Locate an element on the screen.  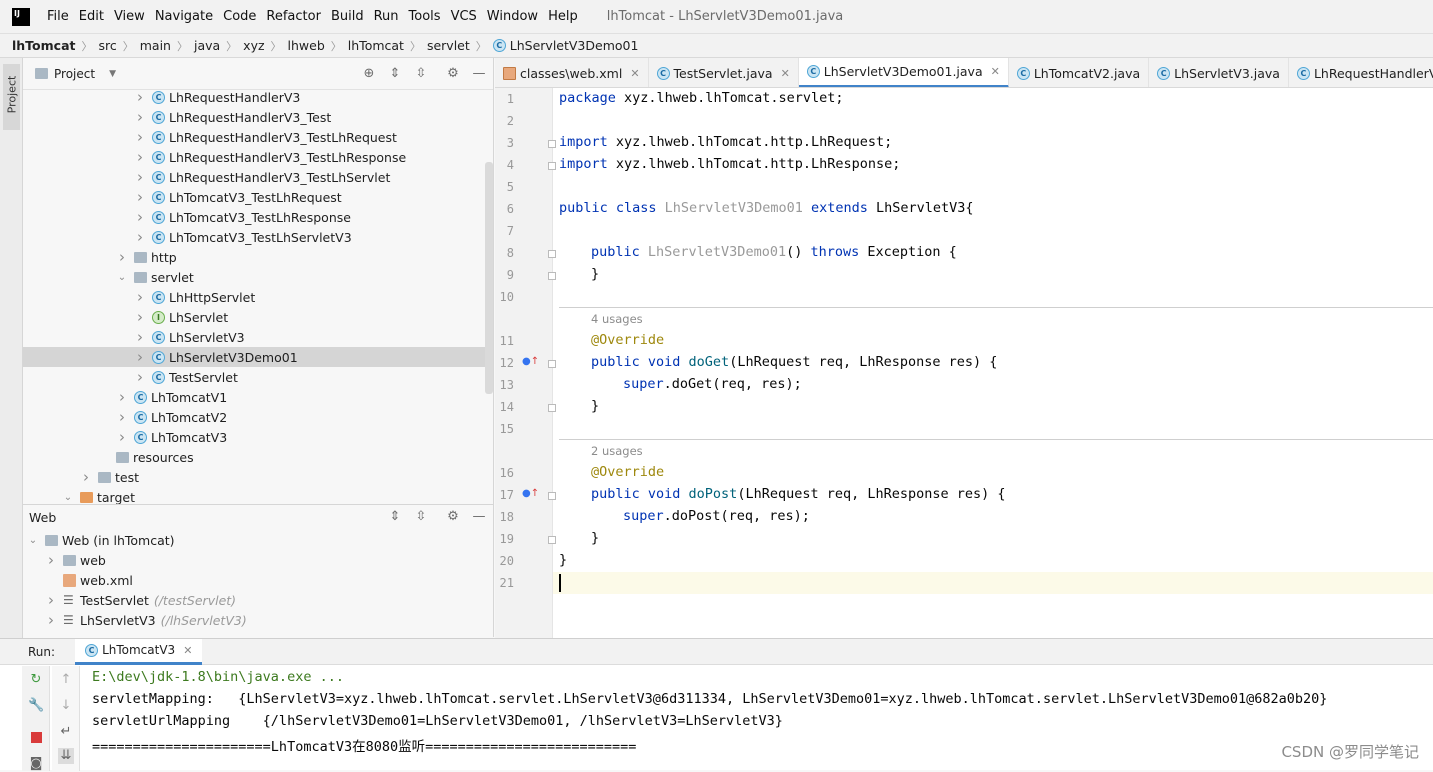
web-tree-item: › ☰ LhServletV3 (/lhServletV3) is located at coordinates (258, 620).